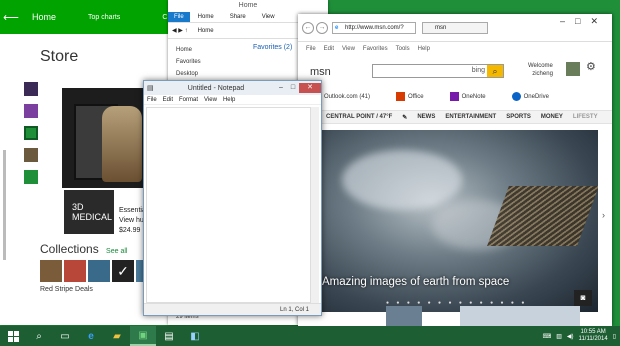  Describe the element at coordinates (570, 336) in the screenshot. I see `volume-icon: ◀)` at that location.